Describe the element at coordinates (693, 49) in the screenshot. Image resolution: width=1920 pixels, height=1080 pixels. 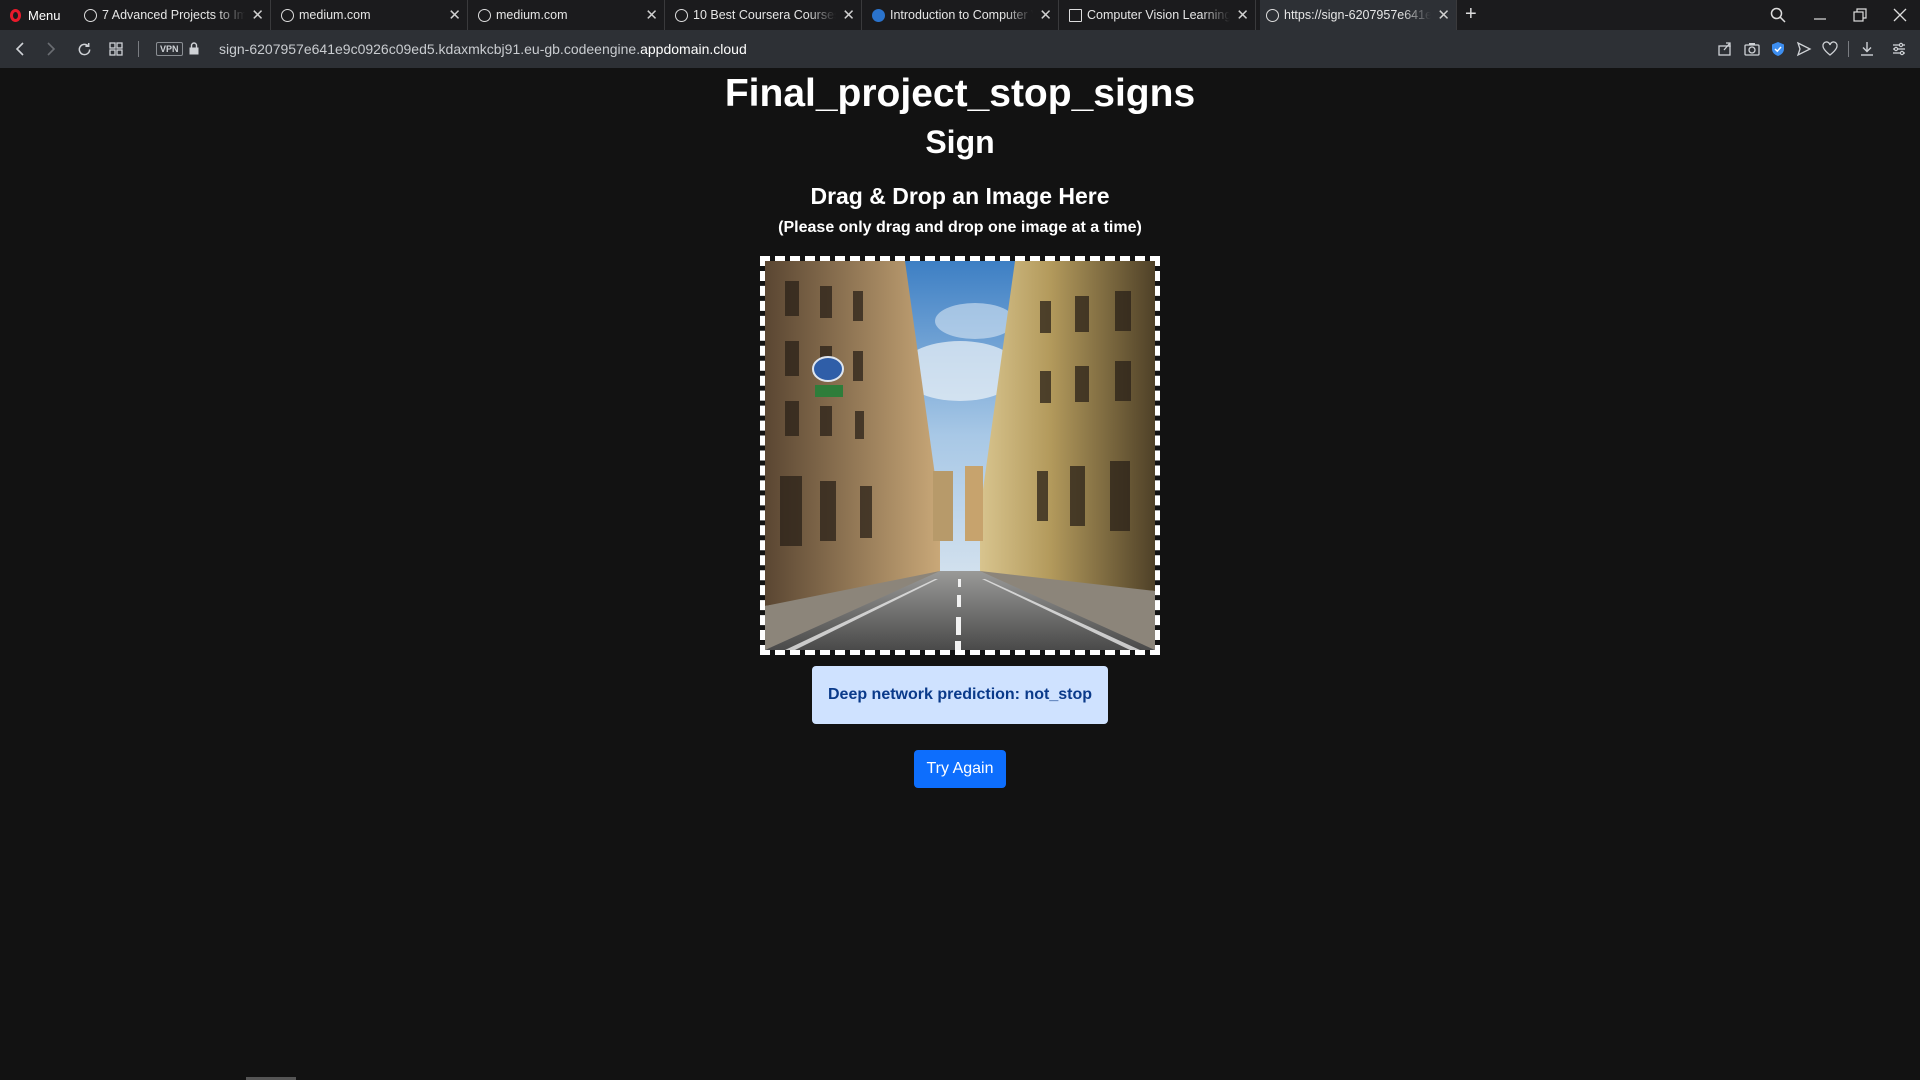
I see `url-domain: appdomain.cloud` at that location.